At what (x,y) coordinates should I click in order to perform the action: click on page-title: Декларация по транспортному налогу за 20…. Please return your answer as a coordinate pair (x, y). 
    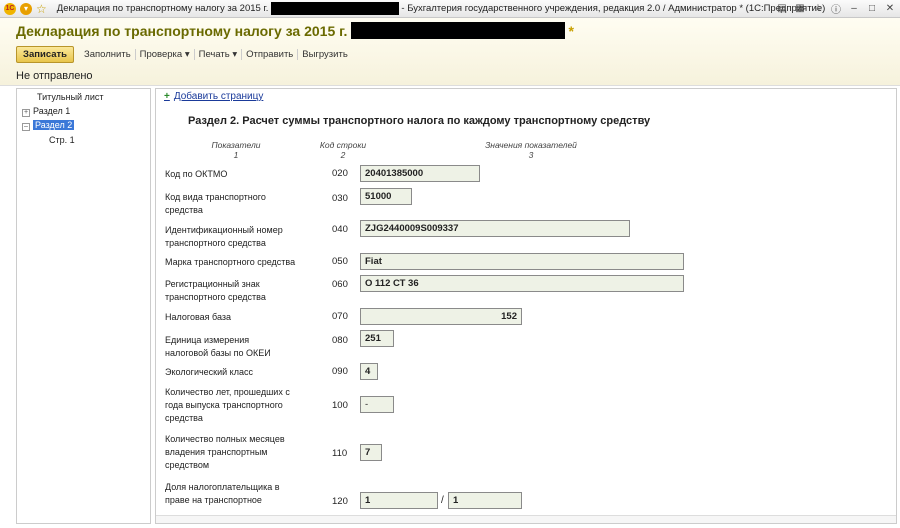
    Looking at the image, I should click on (295, 30).